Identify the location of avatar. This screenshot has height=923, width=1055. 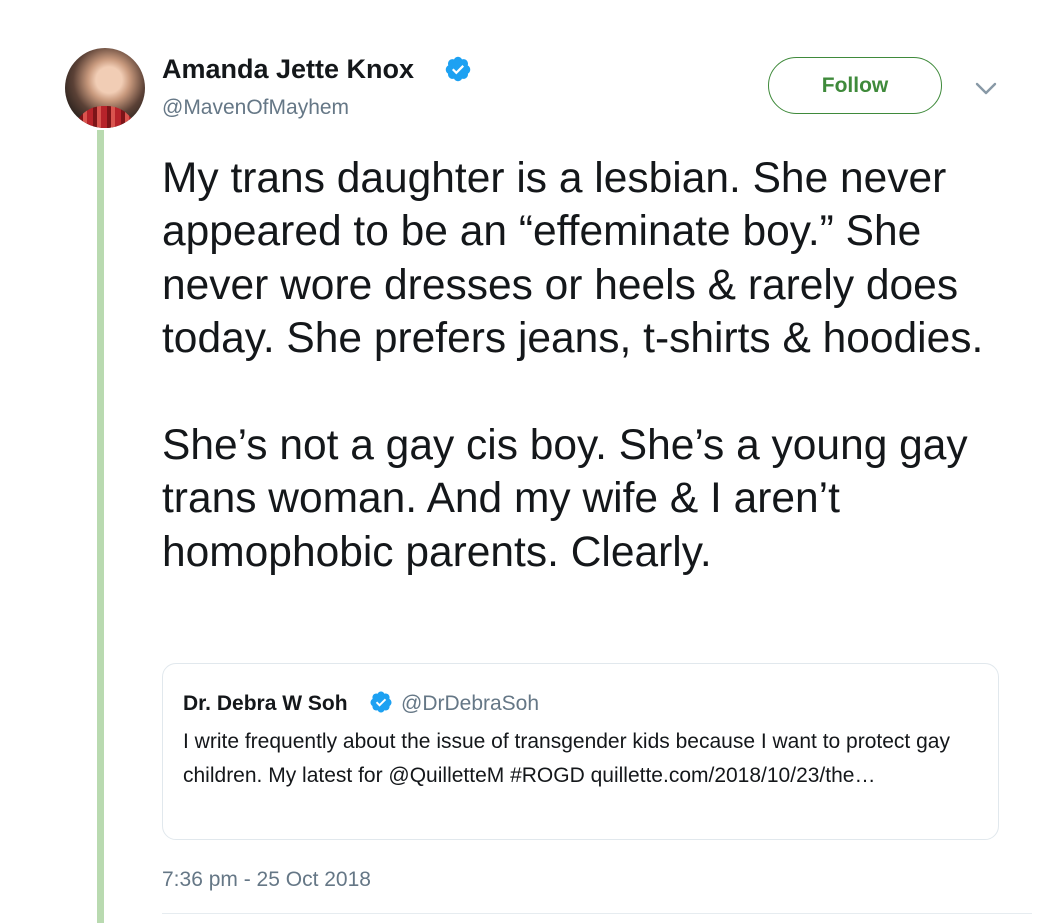
(105, 88).